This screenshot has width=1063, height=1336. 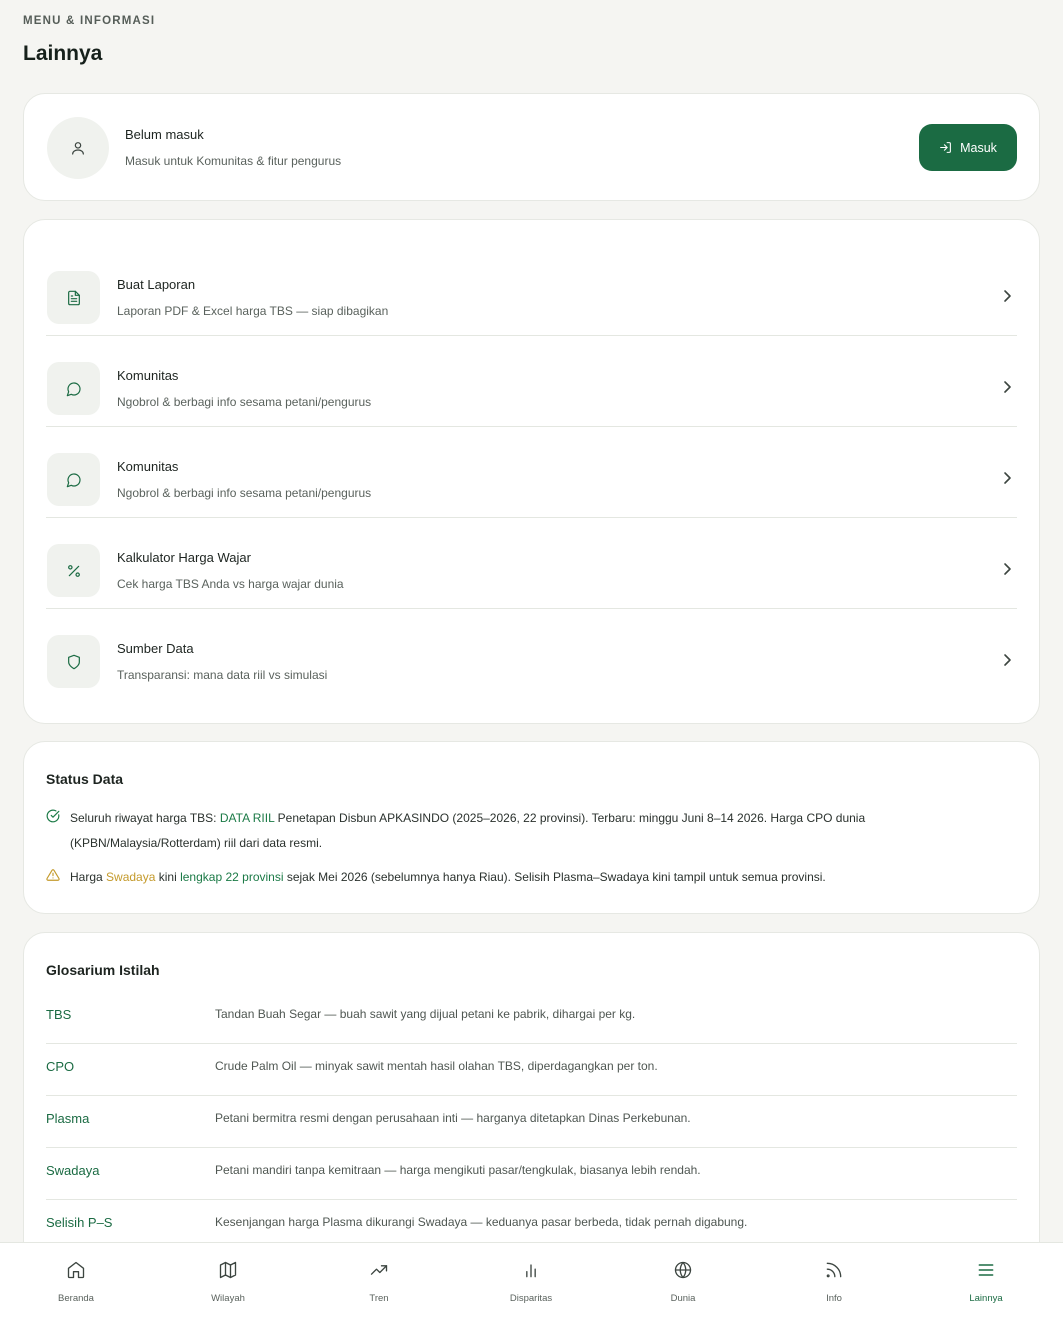 I want to click on menu-icon, so click(x=986, y=1270).